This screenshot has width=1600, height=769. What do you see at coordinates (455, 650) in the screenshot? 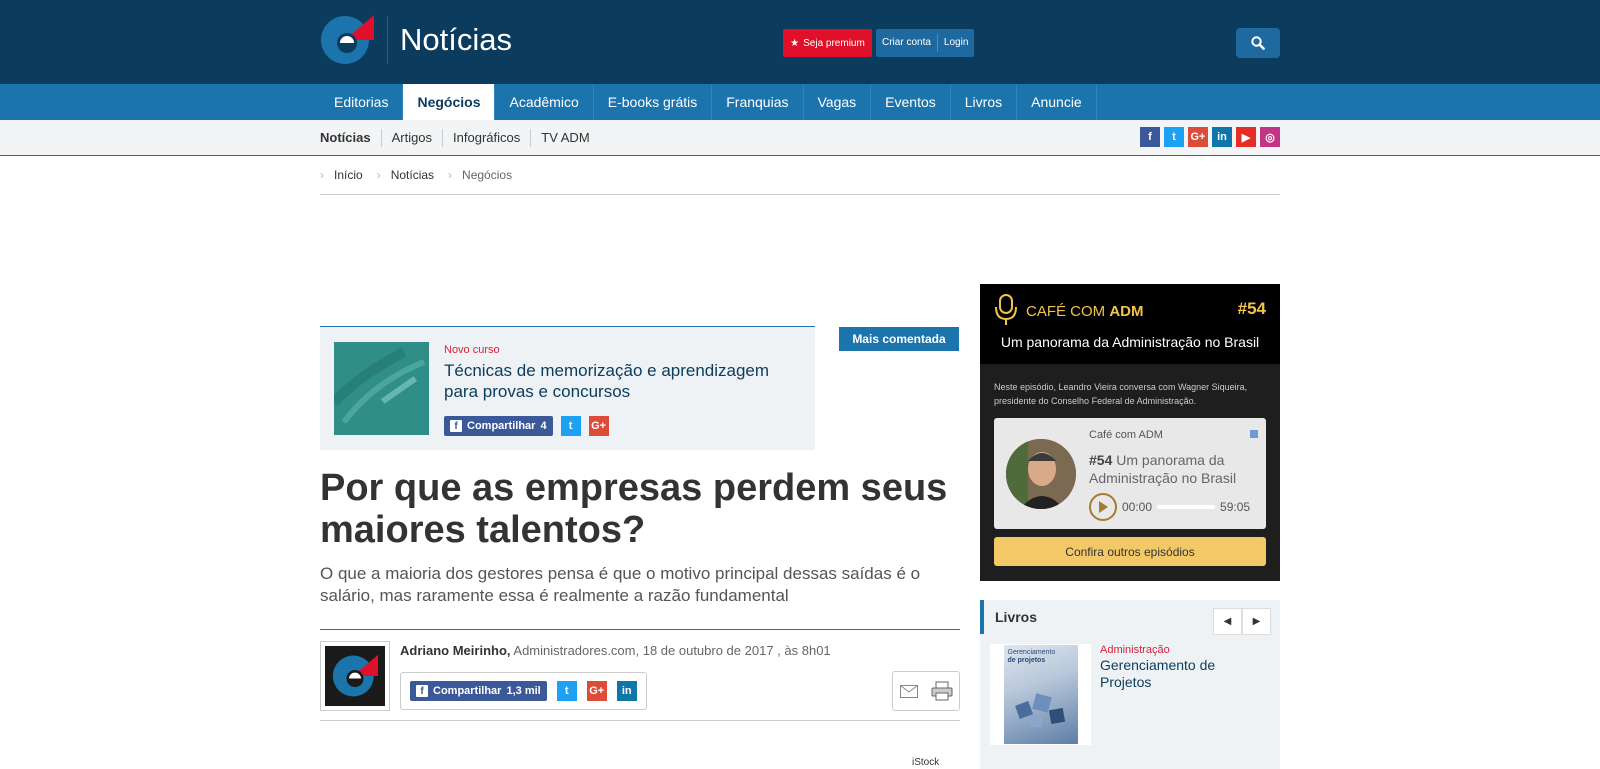
I see `author-name: Adriano Meirinho,` at bounding box center [455, 650].